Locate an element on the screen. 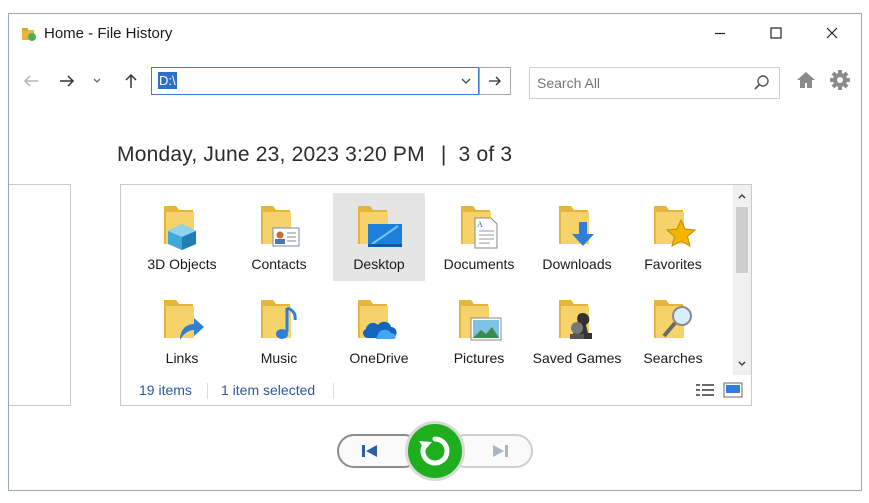  list-item: A Documents is located at coordinates (479, 237).